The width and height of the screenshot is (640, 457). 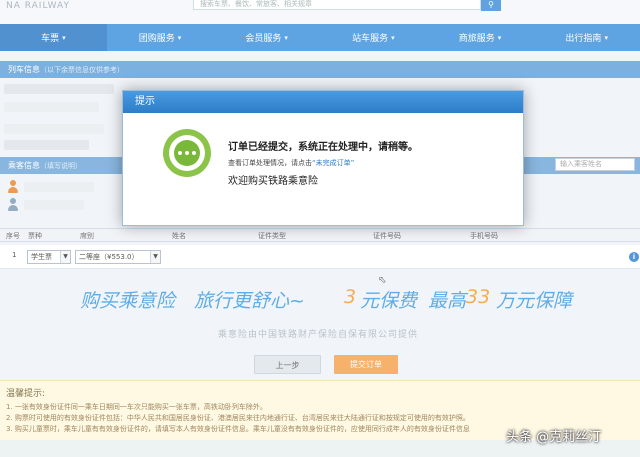 I want to click on dialog-sub-message: 查看订单处理情况，请点击“未完成订单”, so click(x=291, y=163).